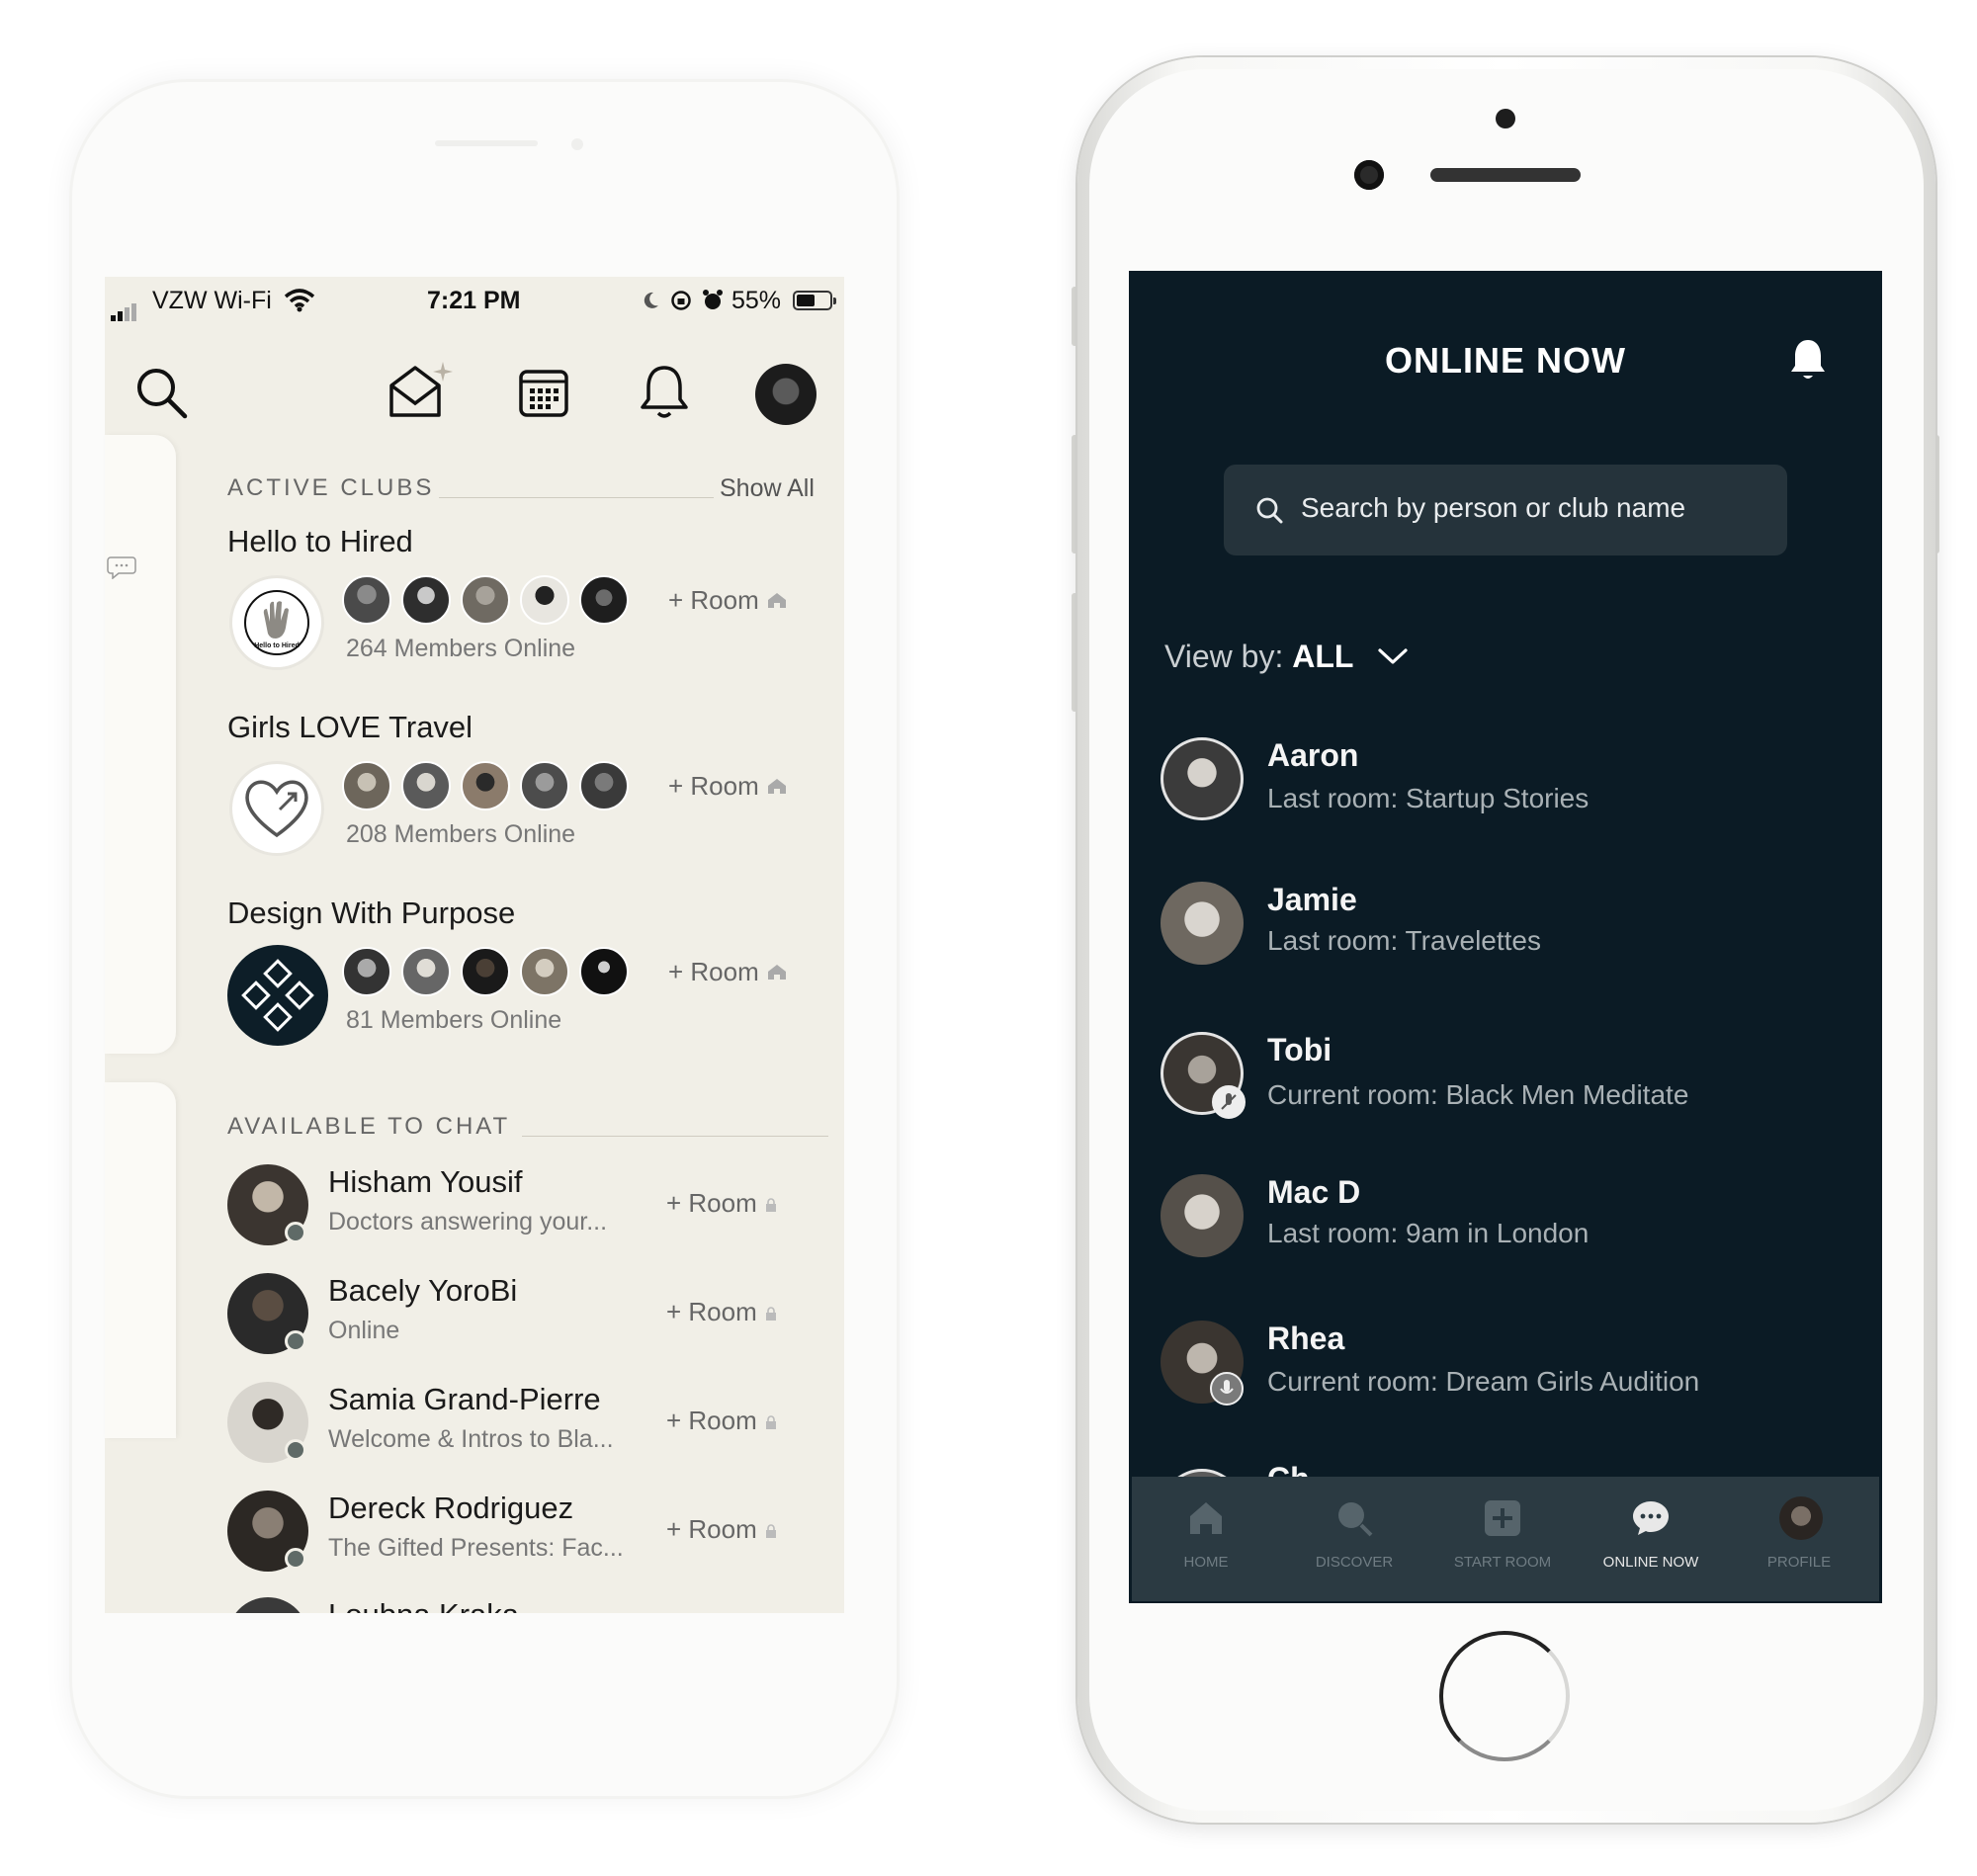  What do you see at coordinates (534, 1604) in the screenshot?
I see `chat-person-row-partial: Loubna Kraka` at bounding box center [534, 1604].